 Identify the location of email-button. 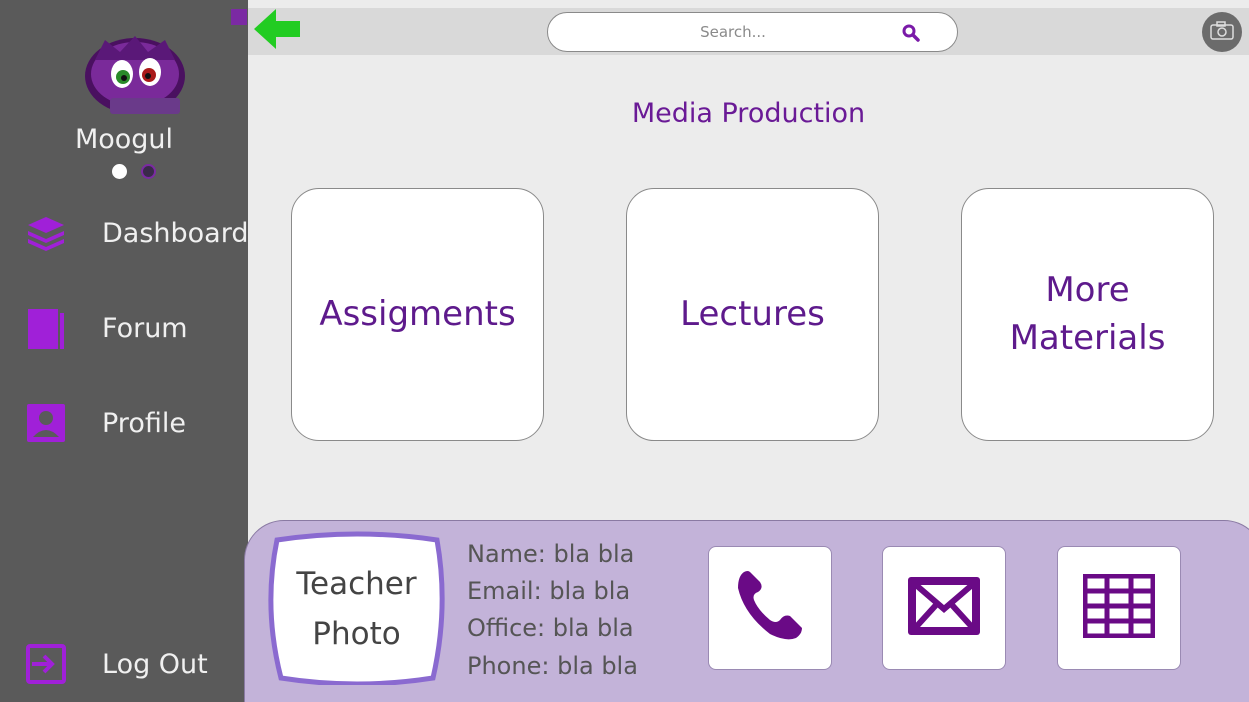
(944, 608).